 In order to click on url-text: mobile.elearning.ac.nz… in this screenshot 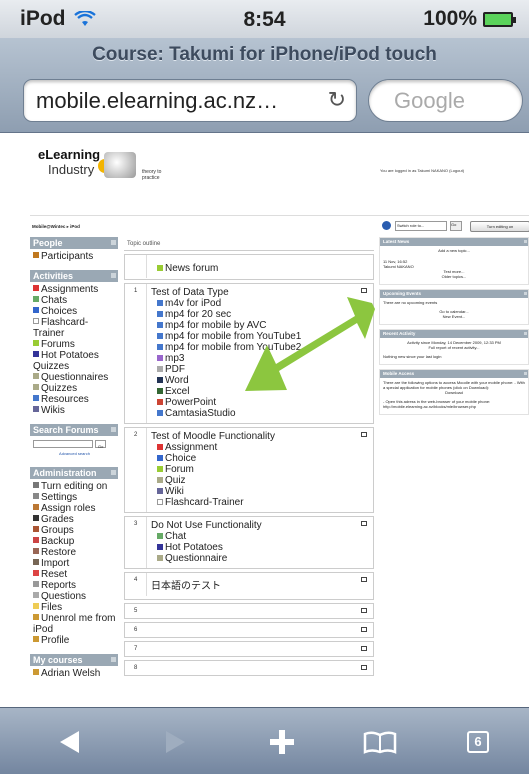, I will do `click(157, 100)`.